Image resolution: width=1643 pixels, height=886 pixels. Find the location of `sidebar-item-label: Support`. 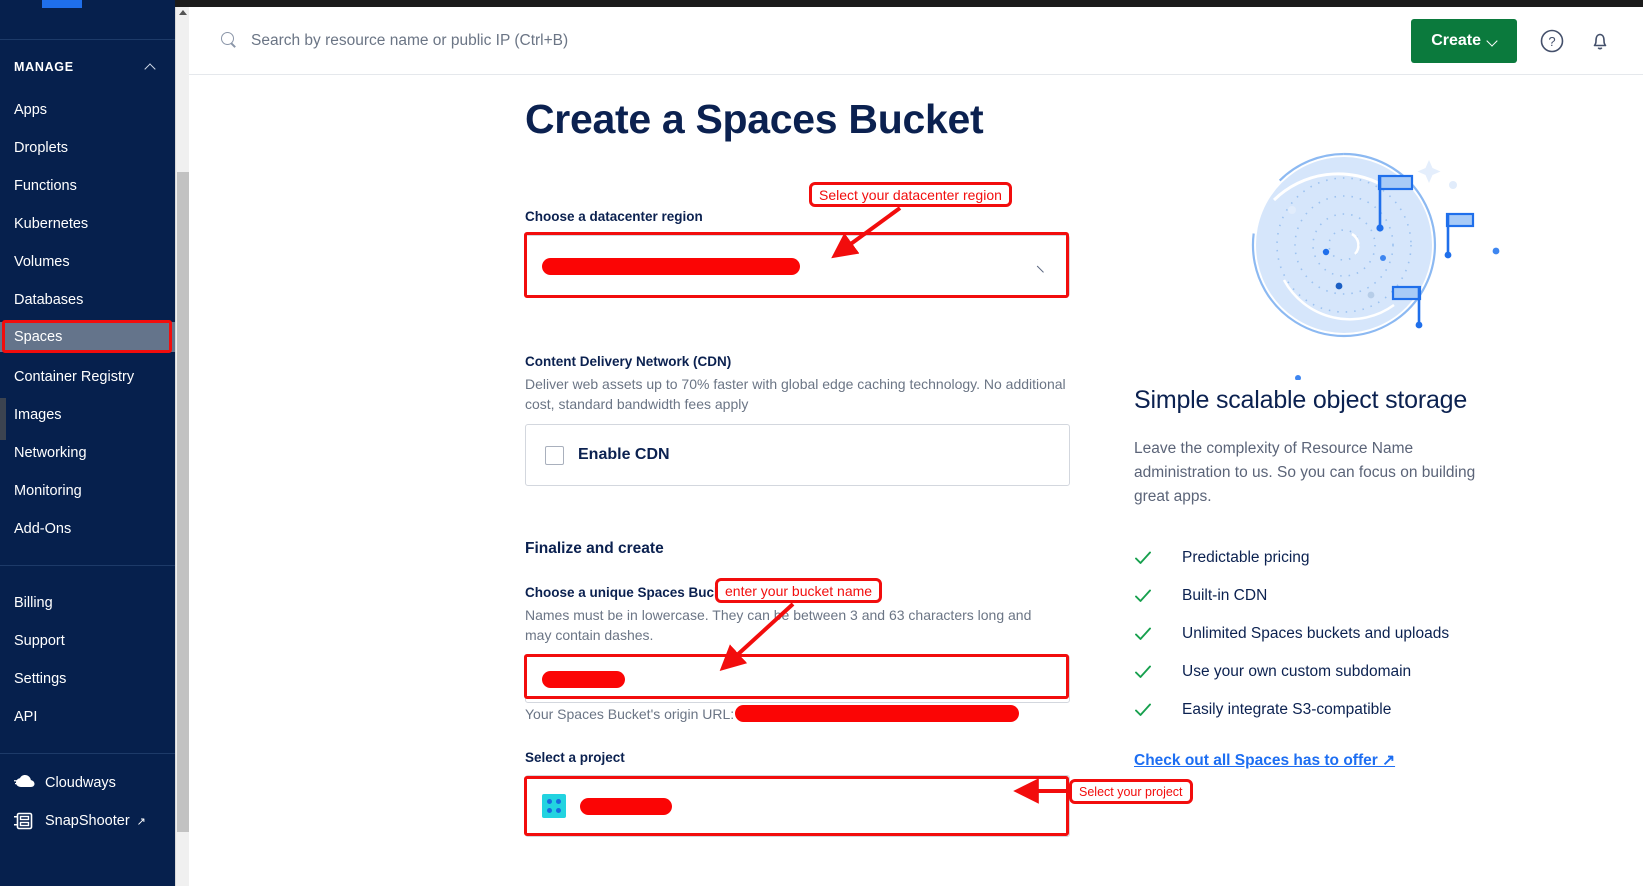

sidebar-item-label: Support is located at coordinates (39, 641).